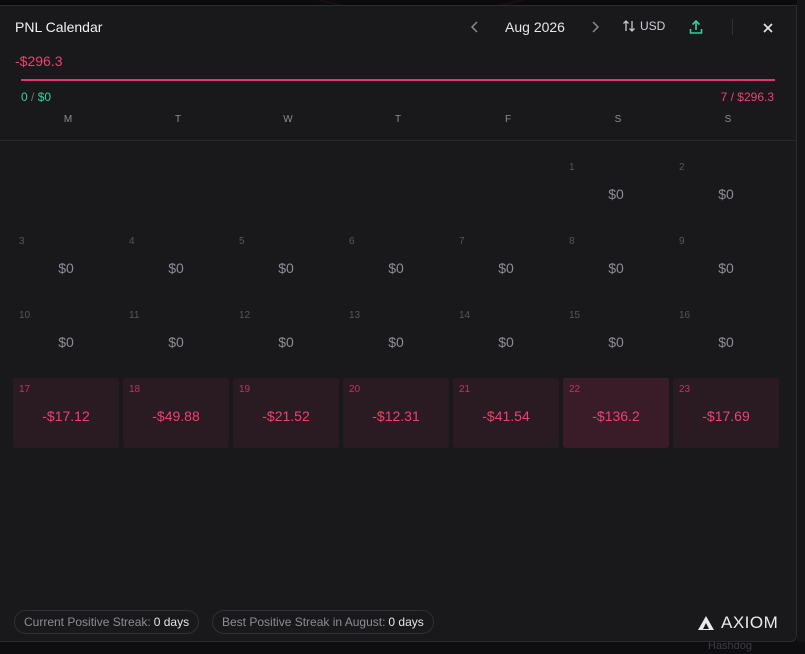  I want to click on day-number: 1, so click(572, 167).